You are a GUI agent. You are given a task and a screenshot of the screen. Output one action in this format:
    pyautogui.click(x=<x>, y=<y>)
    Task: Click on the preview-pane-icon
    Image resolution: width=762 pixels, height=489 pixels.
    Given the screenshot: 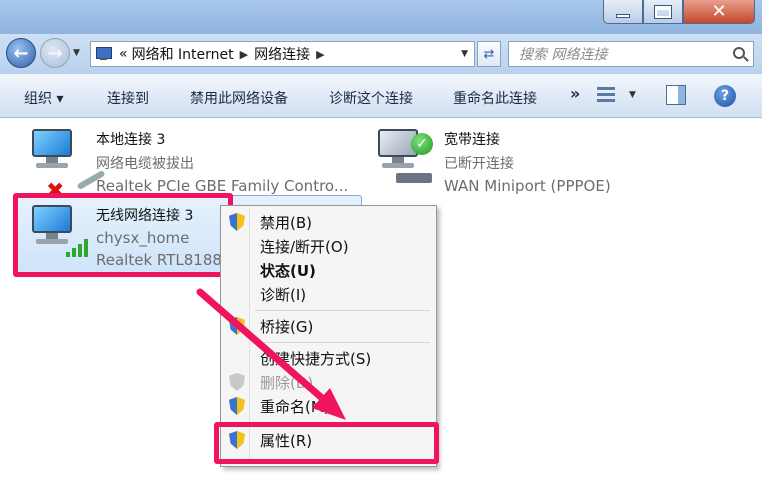 What is the action you would take?
    pyautogui.click(x=676, y=95)
    